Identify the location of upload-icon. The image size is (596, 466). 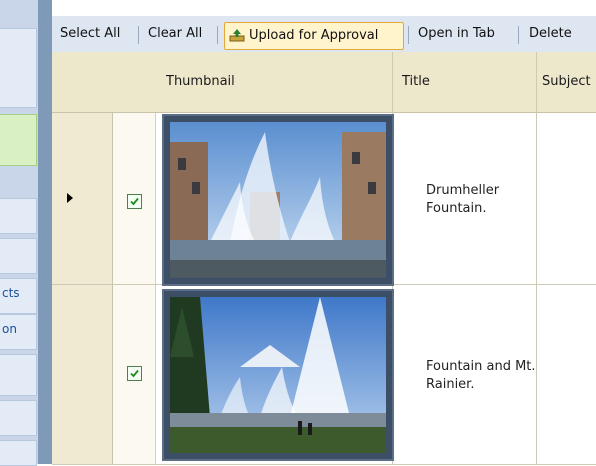
(237, 35).